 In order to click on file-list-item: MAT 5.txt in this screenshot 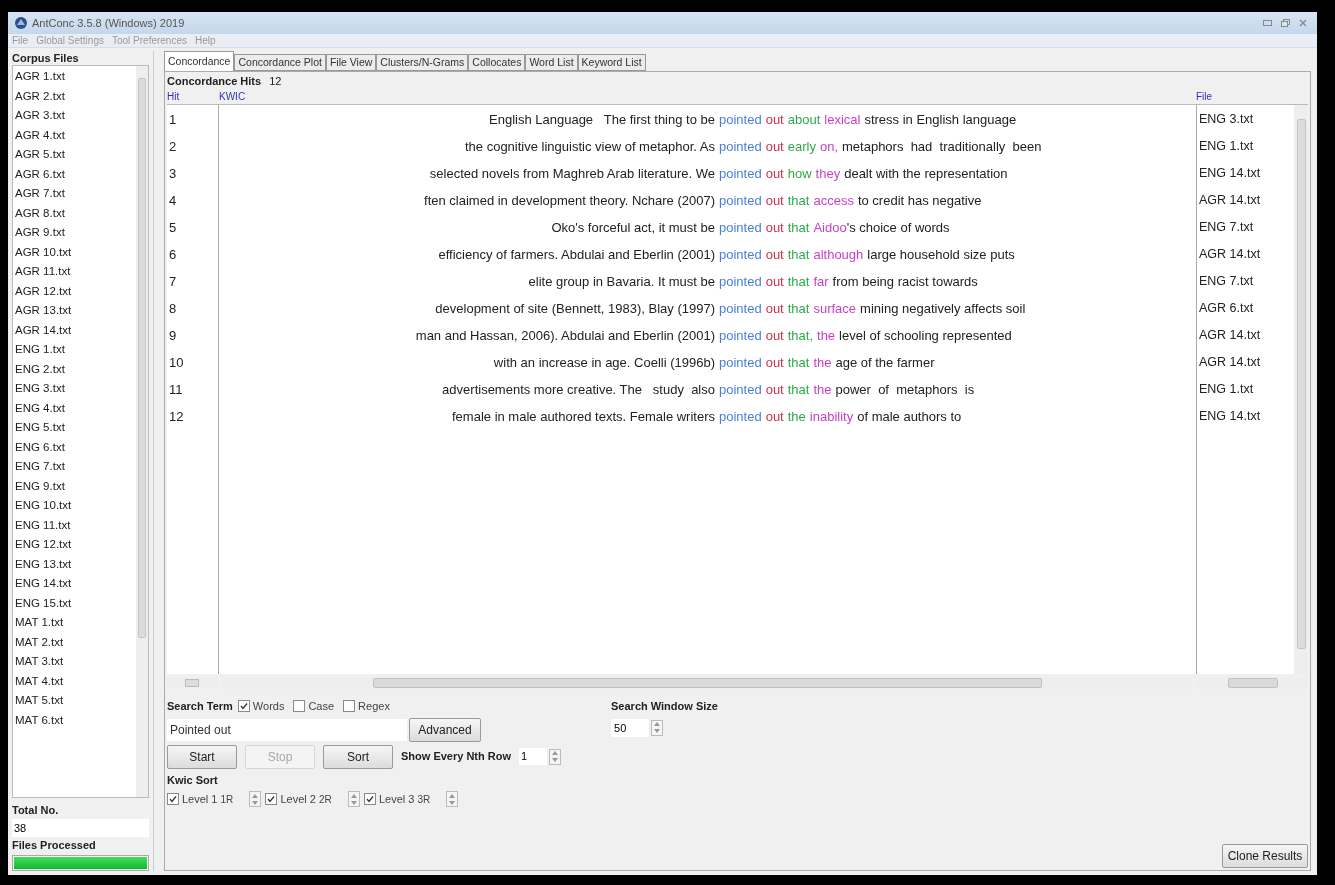, I will do `click(75, 701)`.